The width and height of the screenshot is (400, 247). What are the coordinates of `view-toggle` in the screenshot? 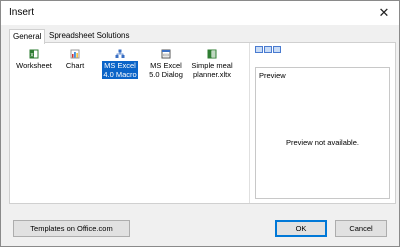 It's located at (268, 50).